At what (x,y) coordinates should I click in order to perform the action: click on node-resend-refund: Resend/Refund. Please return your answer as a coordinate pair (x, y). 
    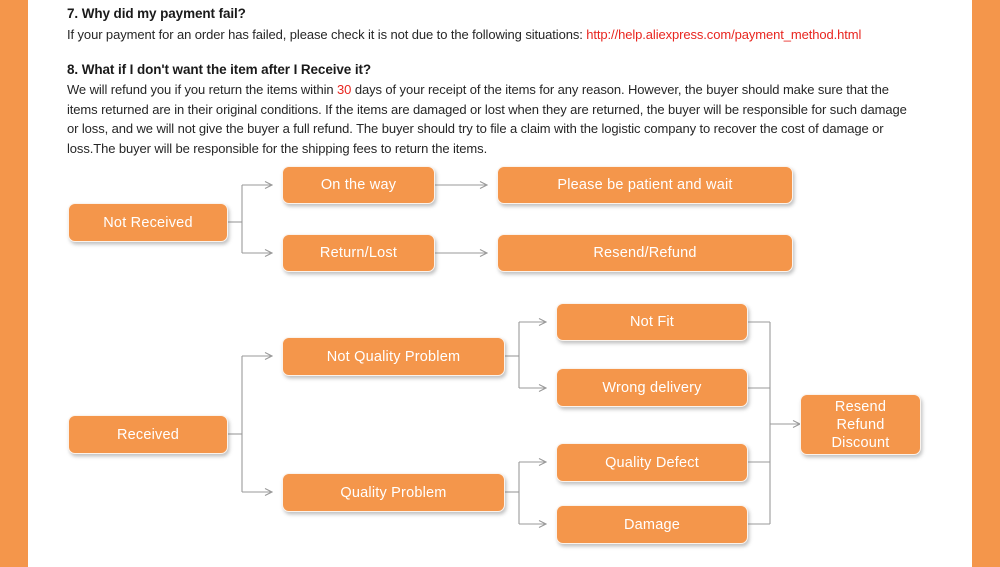
    Looking at the image, I should click on (645, 253).